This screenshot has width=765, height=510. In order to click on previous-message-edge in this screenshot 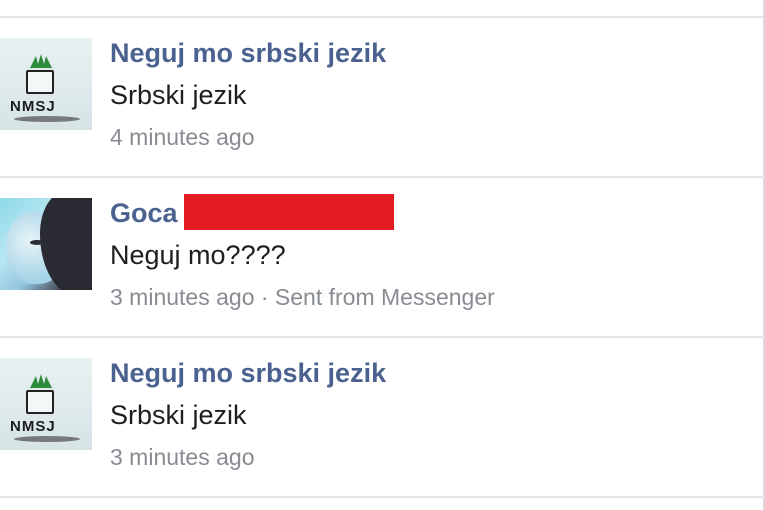, I will do `click(382, 9)`.